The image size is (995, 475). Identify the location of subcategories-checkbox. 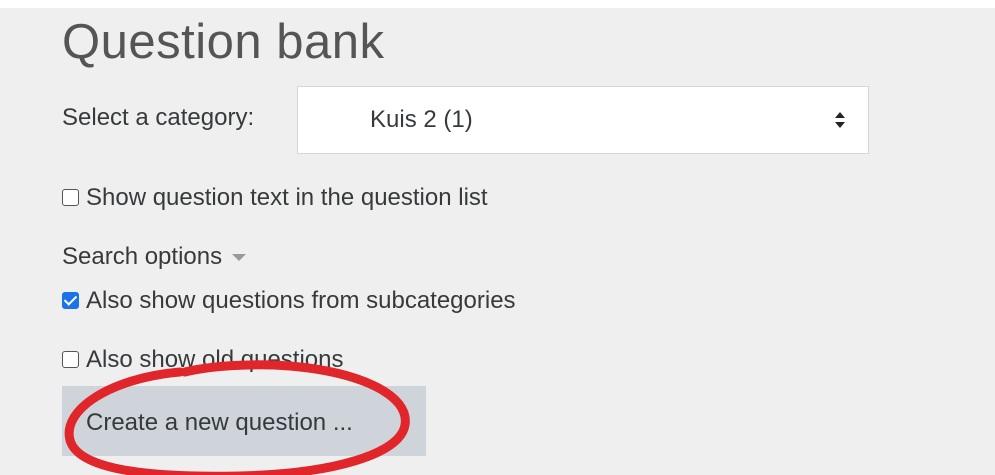
(70, 300).